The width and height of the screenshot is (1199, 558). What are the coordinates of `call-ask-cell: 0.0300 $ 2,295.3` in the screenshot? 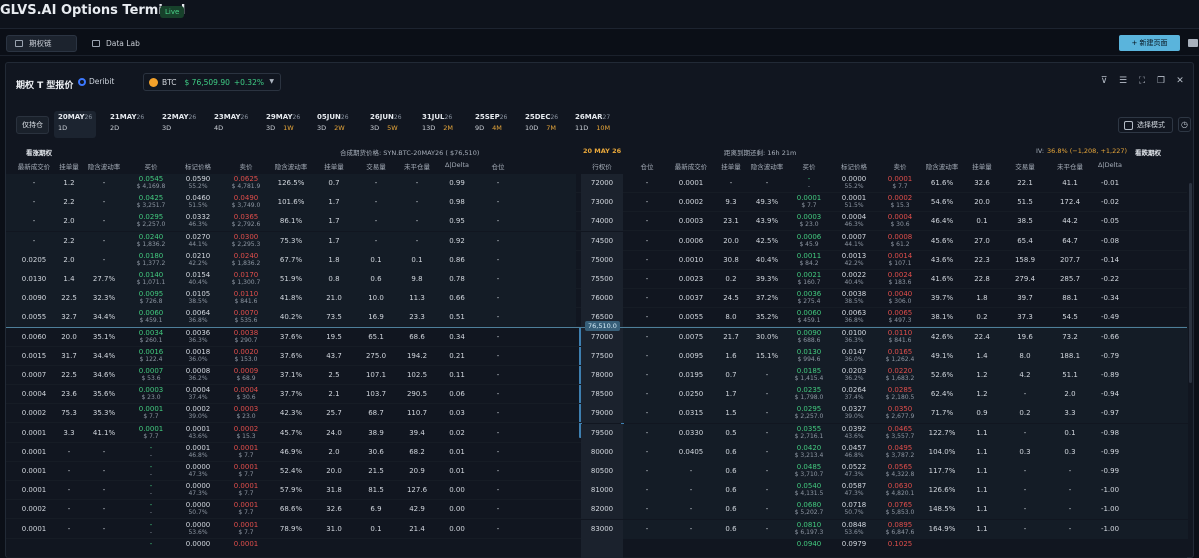 It's located at (246, 241).